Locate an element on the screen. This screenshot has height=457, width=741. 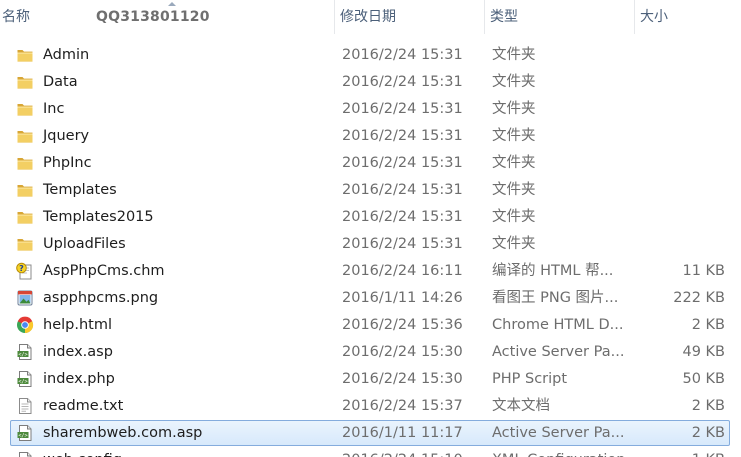
file-name: index.asp is located at coordinates (78, 352).